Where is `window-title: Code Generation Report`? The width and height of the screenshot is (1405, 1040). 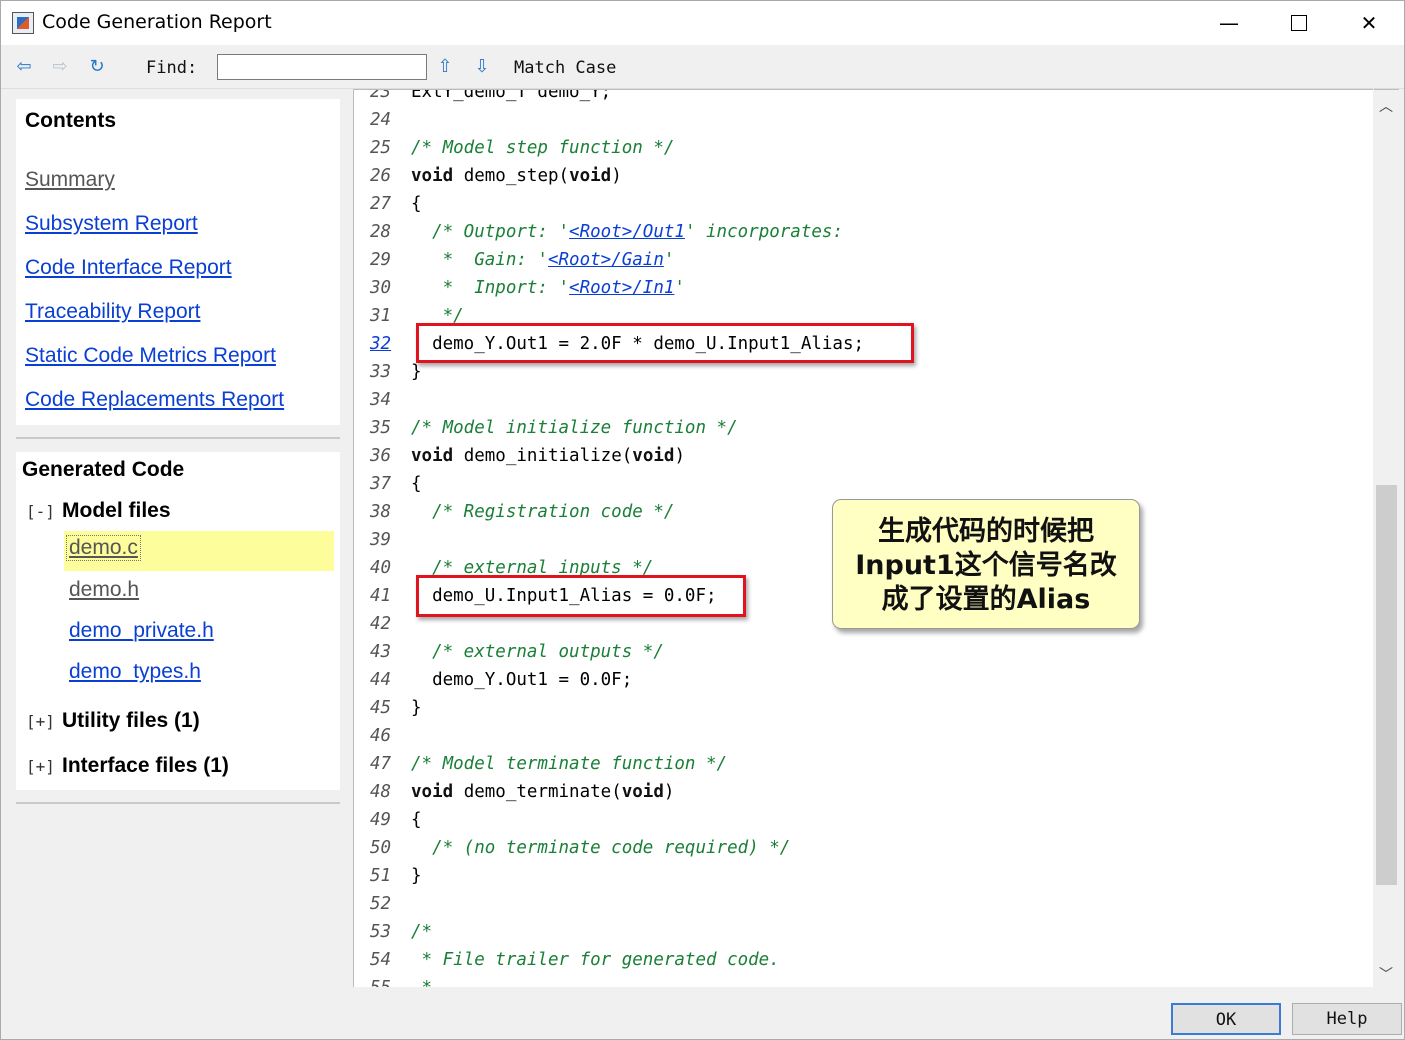
window-title: Code Generation Report is located at coordinates (157, 22).